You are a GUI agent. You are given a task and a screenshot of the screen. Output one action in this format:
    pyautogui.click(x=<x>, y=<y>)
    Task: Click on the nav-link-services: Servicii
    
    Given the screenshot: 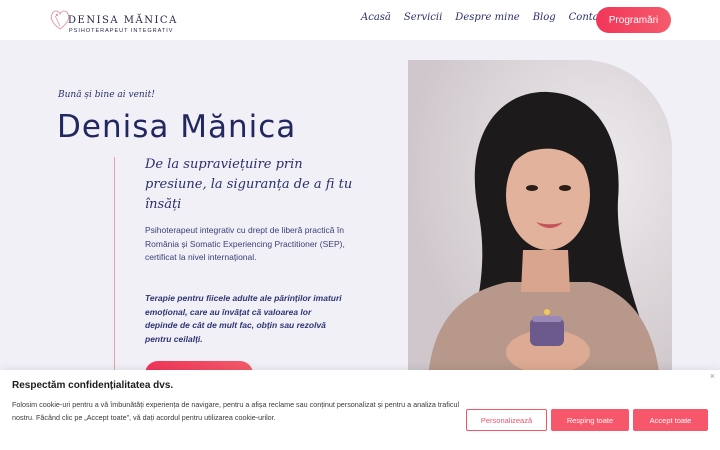 What is the action you would take?
    pyautogui.click(x=423, y=17)
    